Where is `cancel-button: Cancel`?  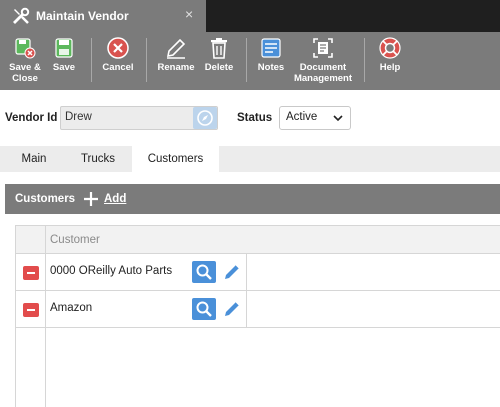
cancel-button: Cancel is located at coordinates (118, 61).